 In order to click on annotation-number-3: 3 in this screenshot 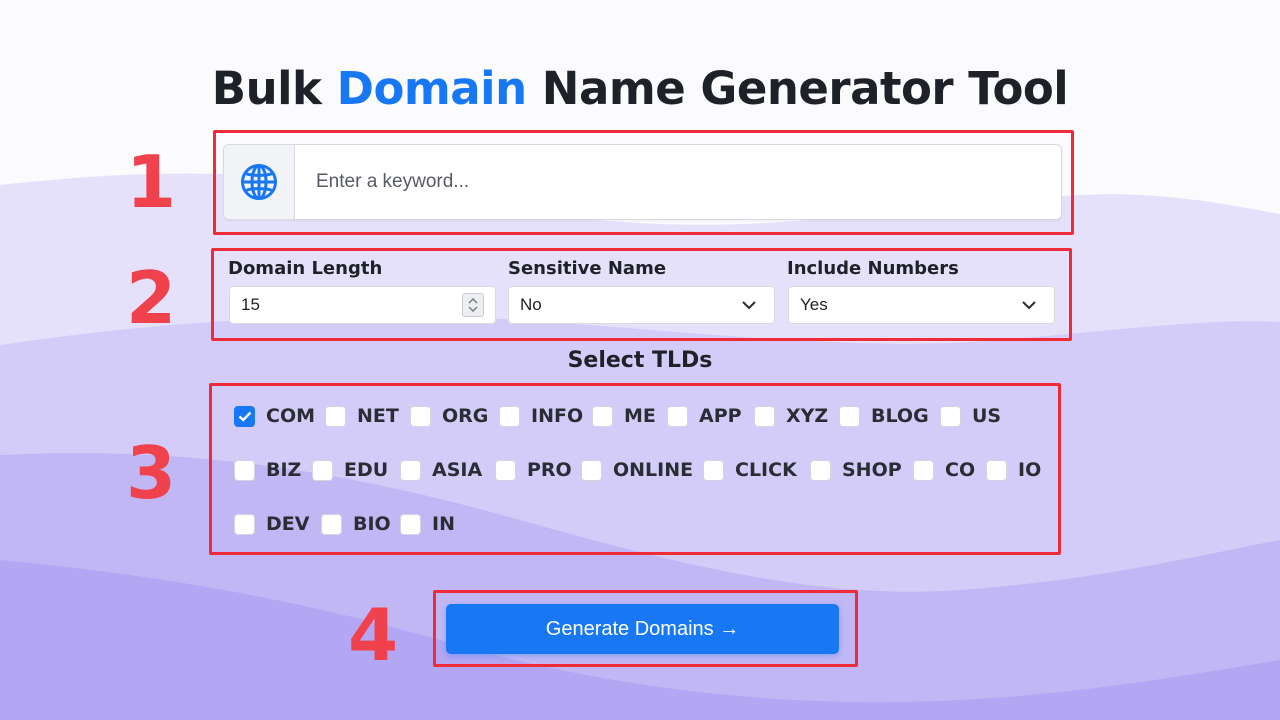, I will do `click(151, 473)`.